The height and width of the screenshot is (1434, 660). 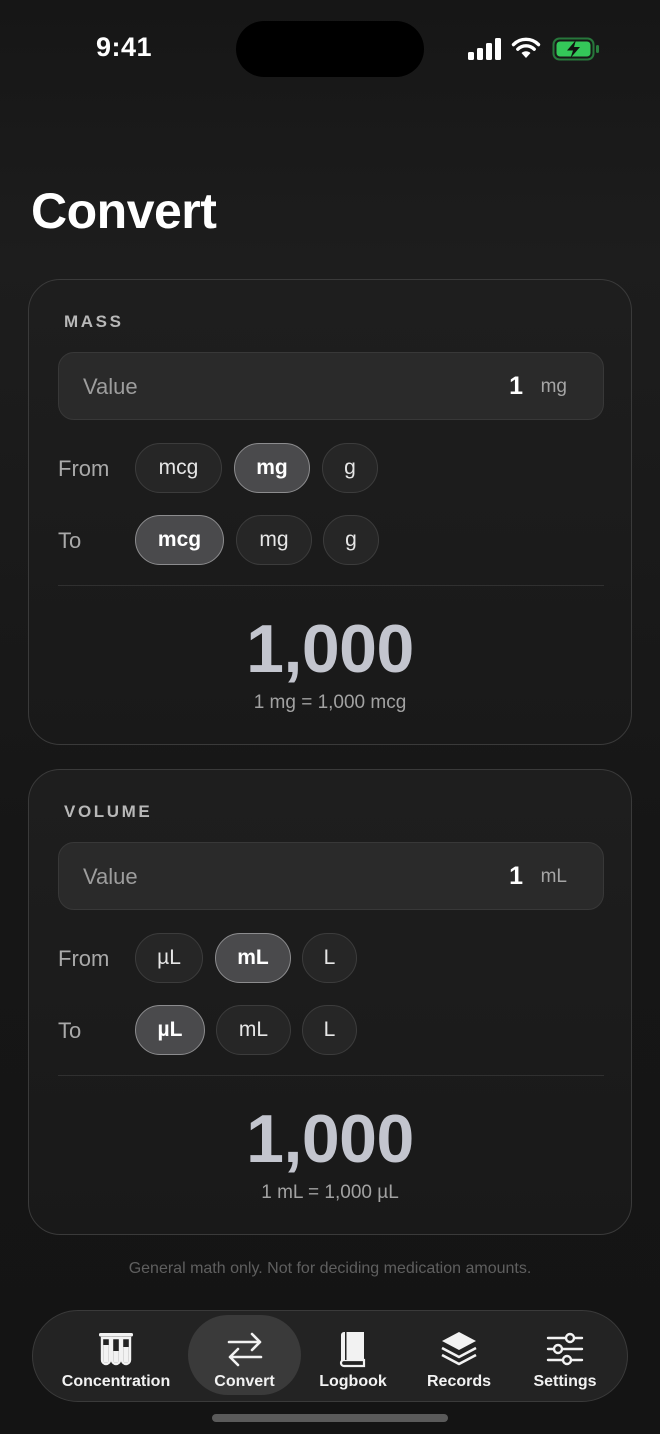 I want to click on mass-from-mcg-button: mcg, so click(x=178, y=468).